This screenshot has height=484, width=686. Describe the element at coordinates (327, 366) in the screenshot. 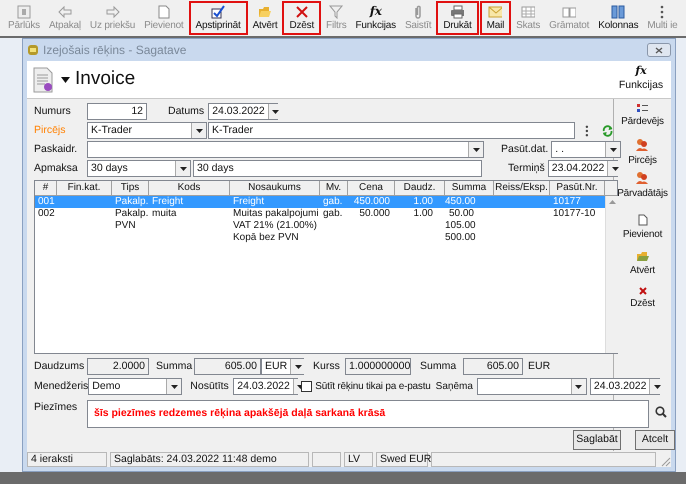

I see `field-label: Kurss` at that location.